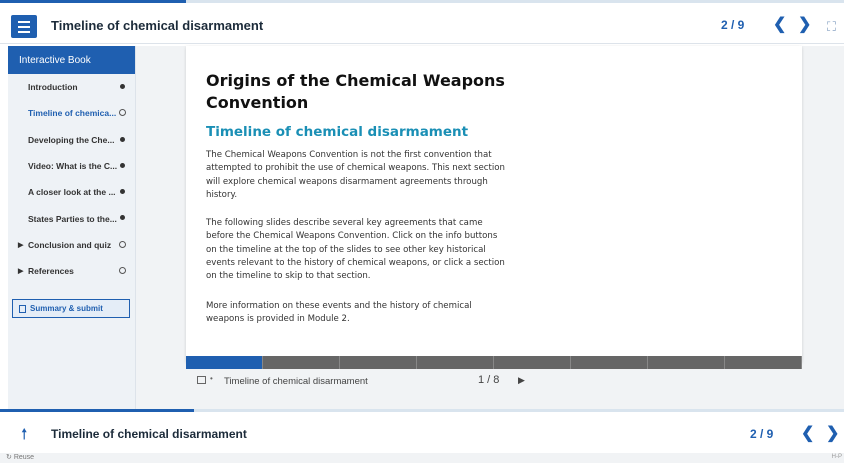 The width and height of the screenshot is (844, 463). What do you see at coordinates (66, 308) in the screenshot?
I see `summary-label: Summary & submit` at bounding box center [66, 308].